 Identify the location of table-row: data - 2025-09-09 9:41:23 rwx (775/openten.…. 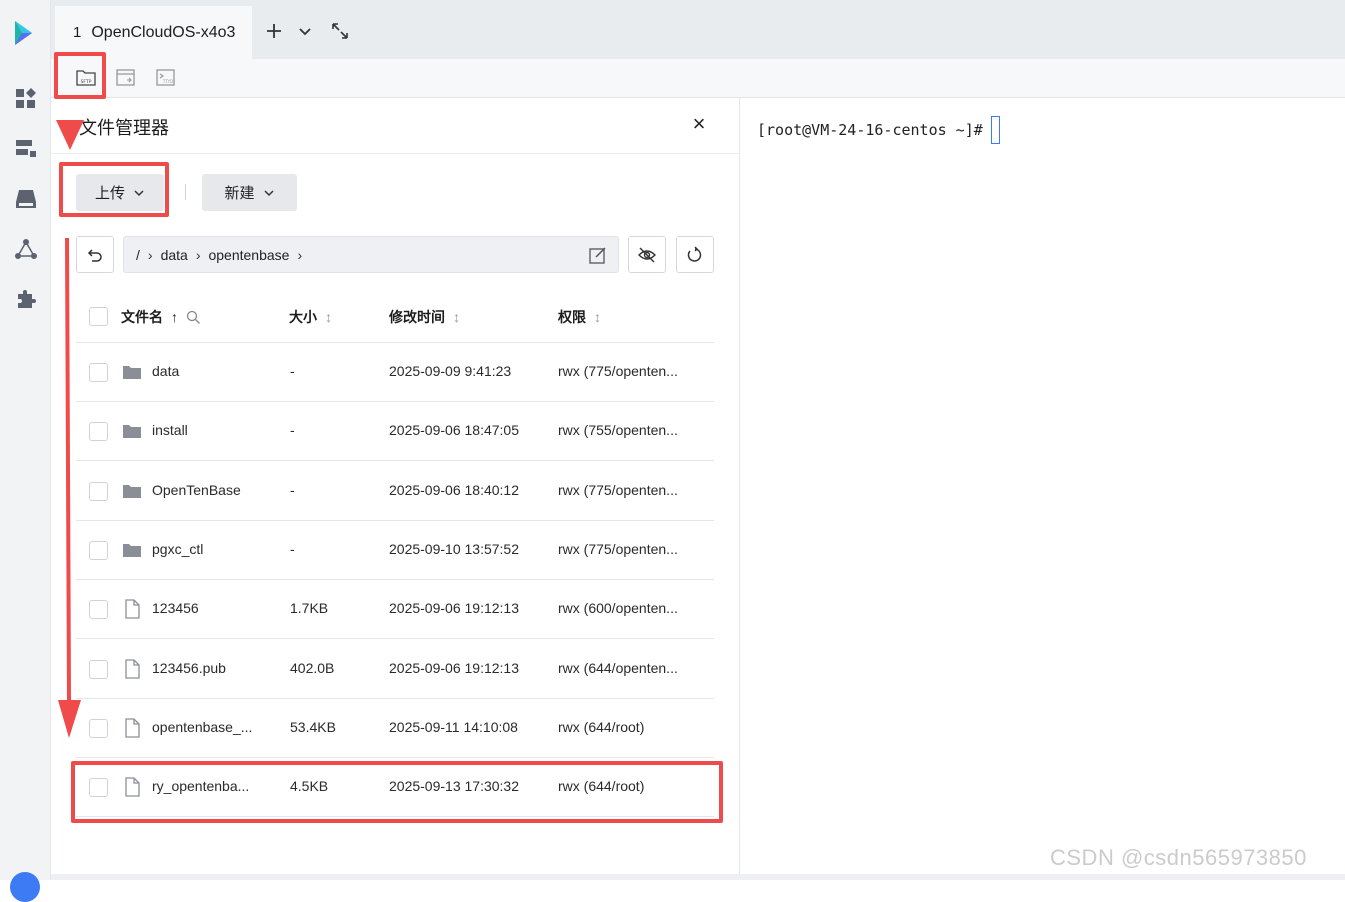
(395, 372).